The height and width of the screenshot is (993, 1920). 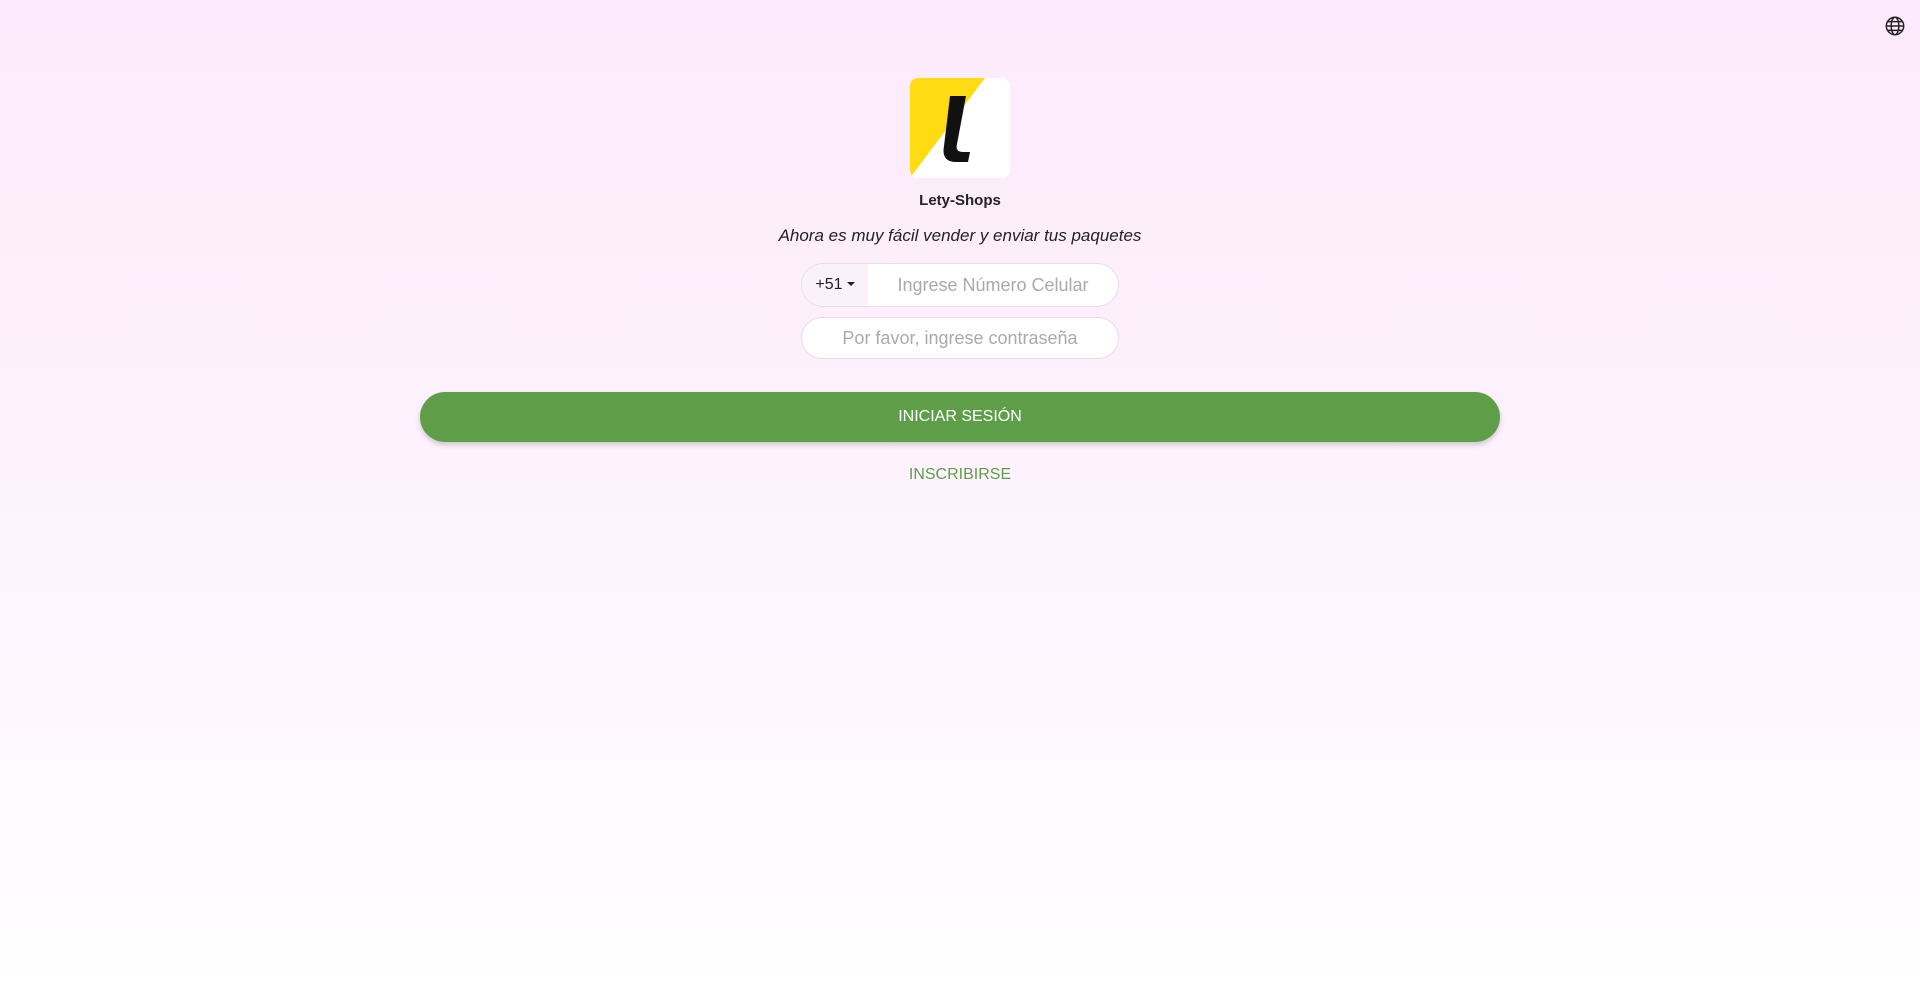 I want to click on password-field-group, so click(x=960, y=338).